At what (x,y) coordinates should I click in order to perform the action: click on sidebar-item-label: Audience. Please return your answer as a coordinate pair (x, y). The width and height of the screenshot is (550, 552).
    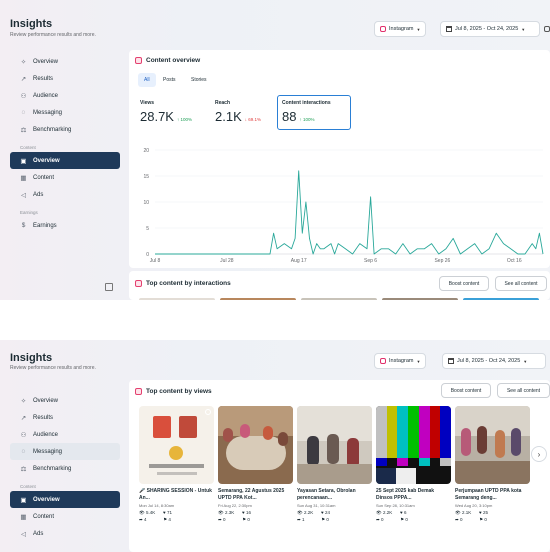
    Looking at the image, I should click on (46, 95).